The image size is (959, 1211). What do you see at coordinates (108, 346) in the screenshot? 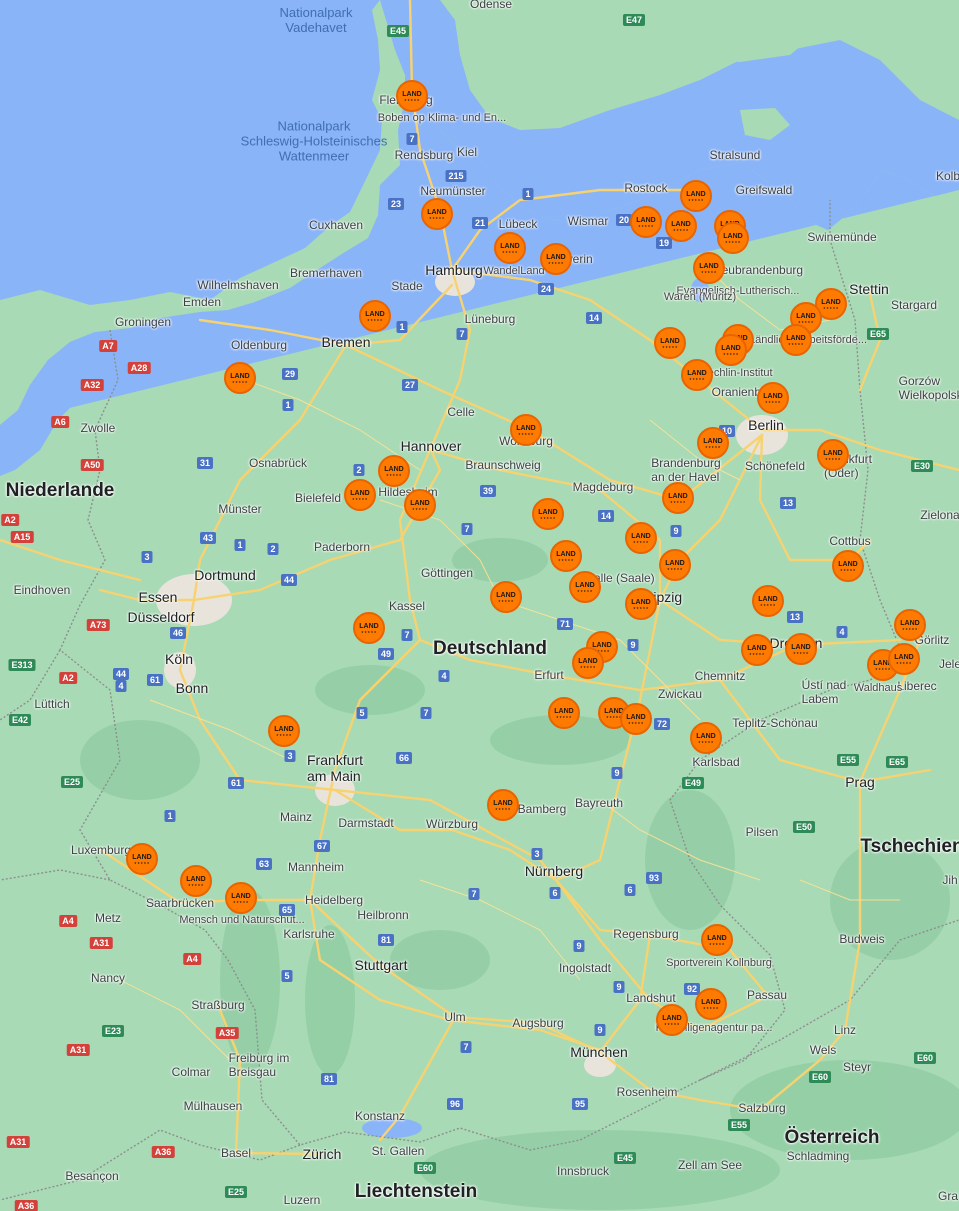
I see `road-shield: A7` at bounding box center [108, 346].